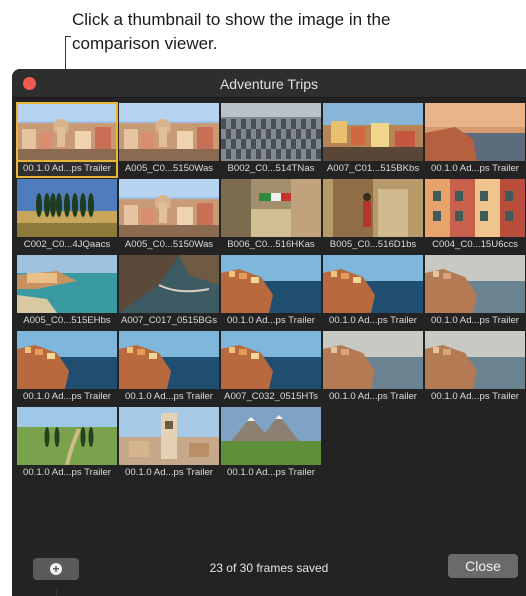 The image size is (526, 596). What do you see at coordinates (168, 320) in the screenshot?
I see `thumbnail-label: A007_C017_0515BGs` at bounding box center [168, 320].